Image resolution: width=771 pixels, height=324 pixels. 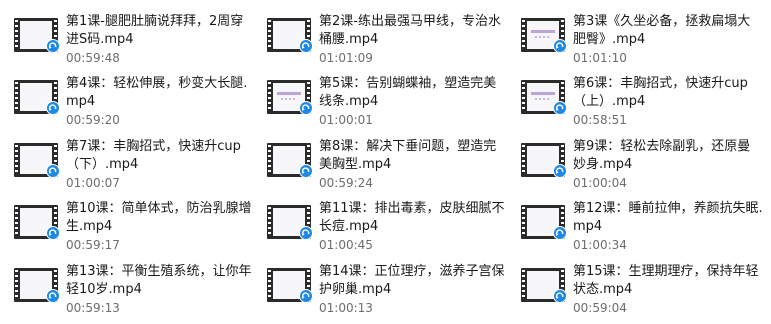 I want to click on video-file-item: 第8课：解决下垂问题，塑造完美胸型.mp4 00:59:24, so click(x=380, y=166).